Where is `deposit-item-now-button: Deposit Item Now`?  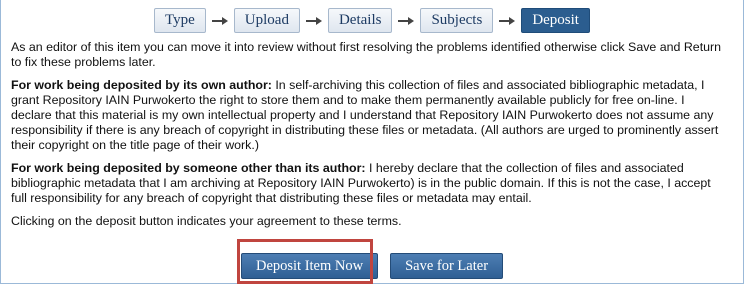 deposit-item-now-button: Deposit Item Now is located at coordinates (309, 266).